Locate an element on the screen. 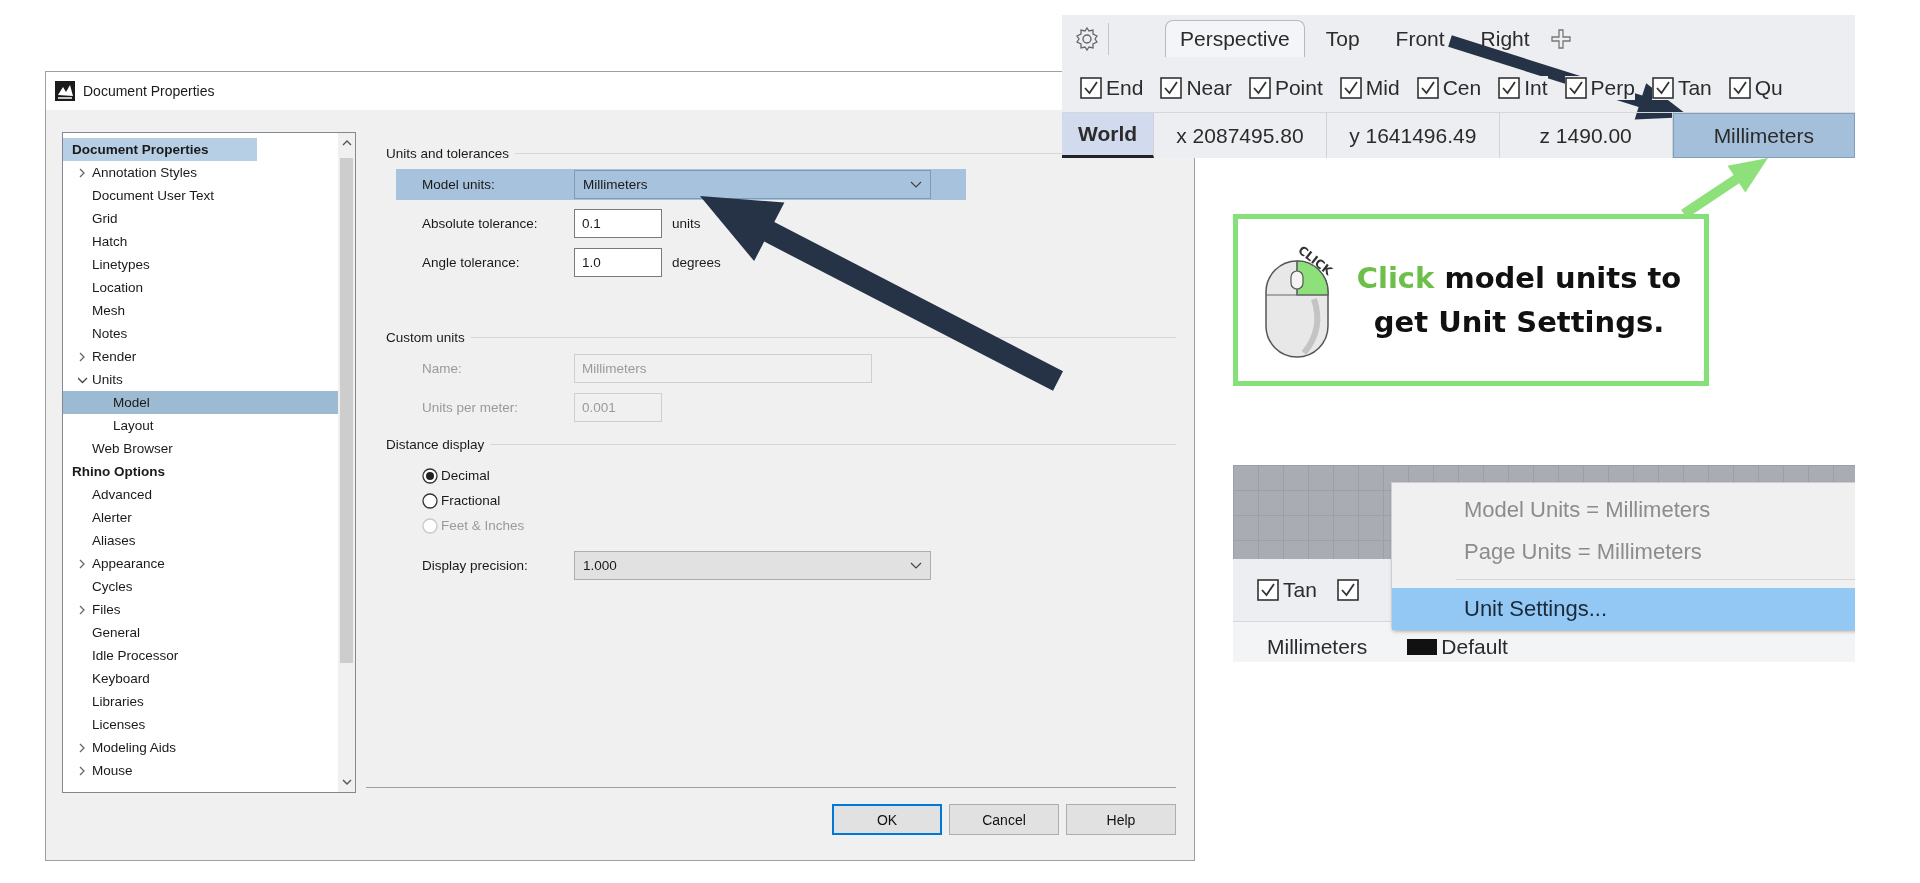  group-title: Units and tolerances is located at coordinates (448, 153).